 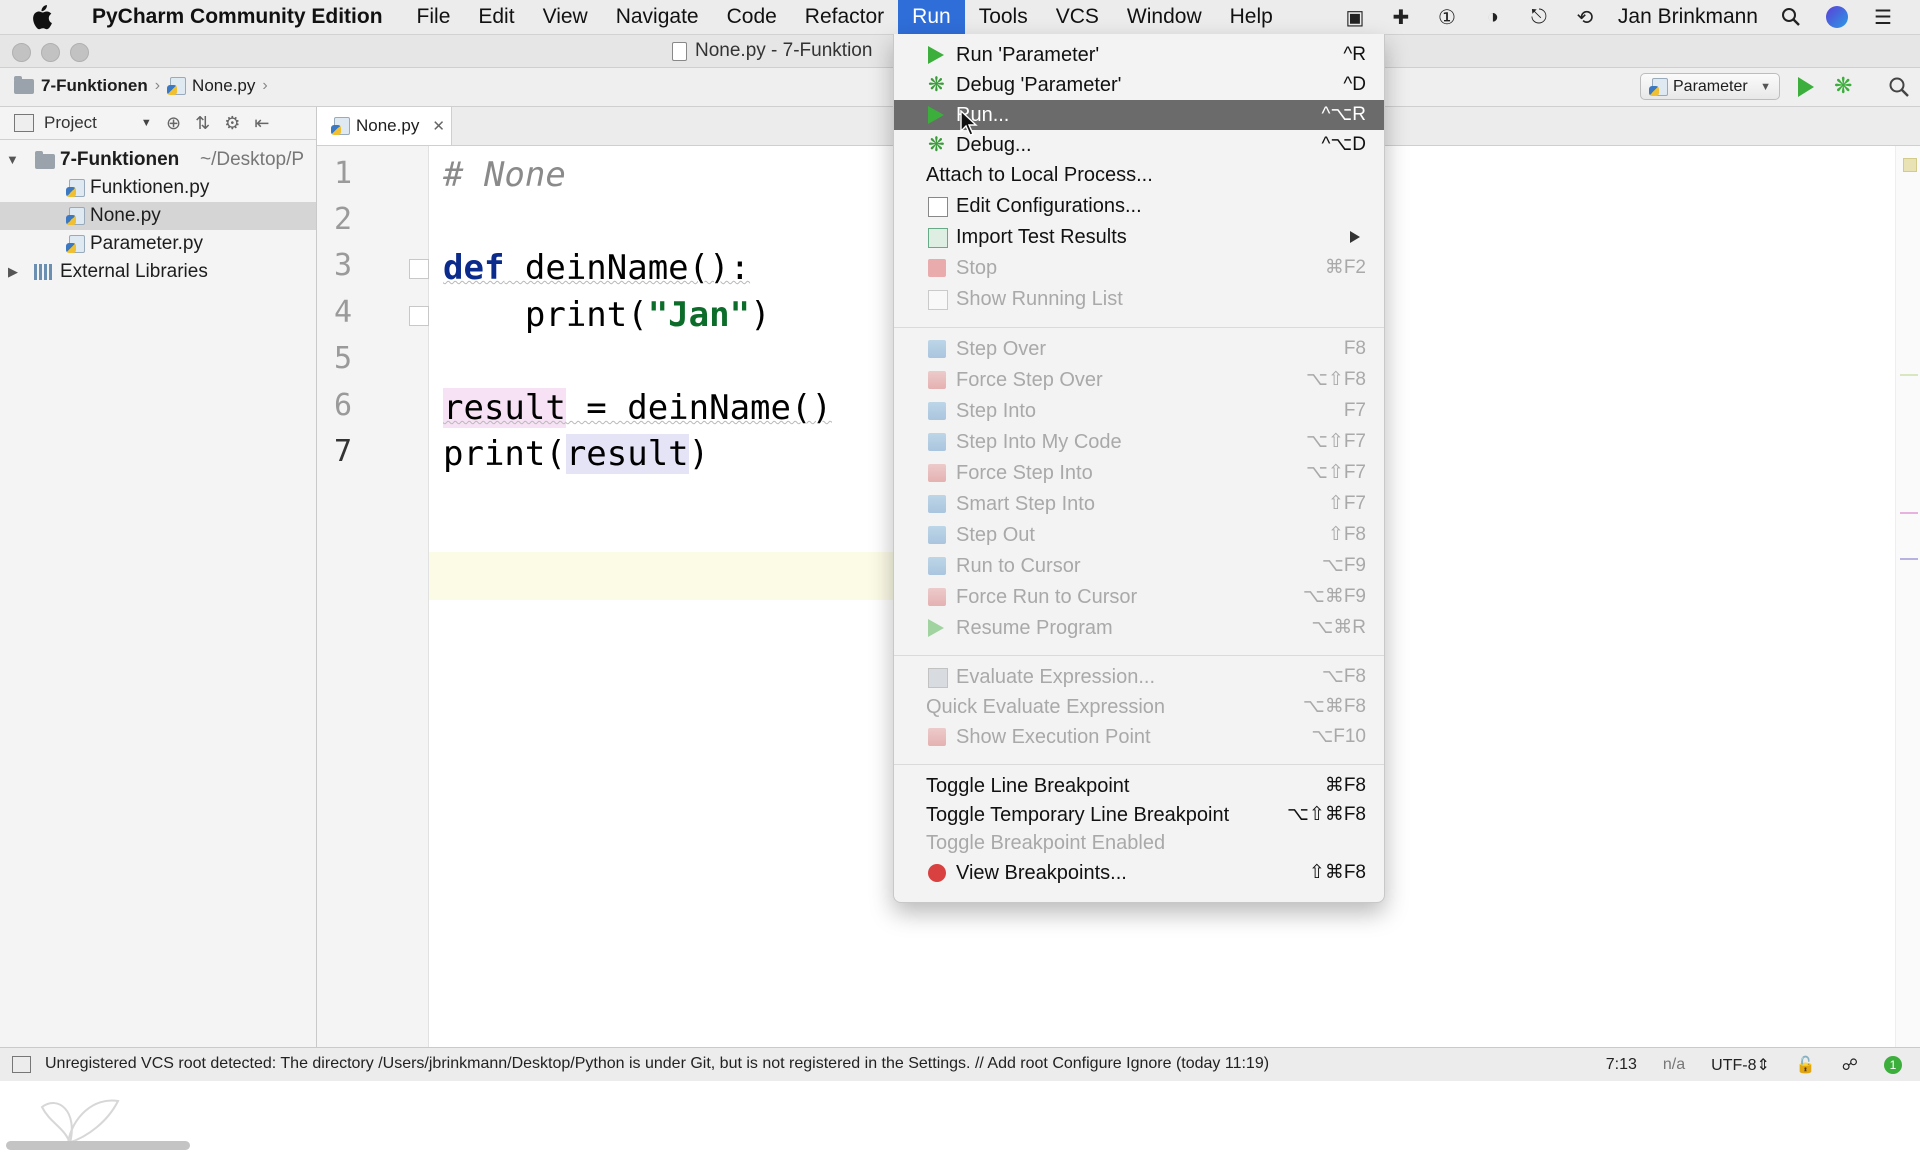 What do you see at coordinates (1139, 786) in the screenshot?
I see `menu-item-toggle-line-breakpoint: Toggle Line Breakpoint ⌘F8` at bounding box center [1139, 786].